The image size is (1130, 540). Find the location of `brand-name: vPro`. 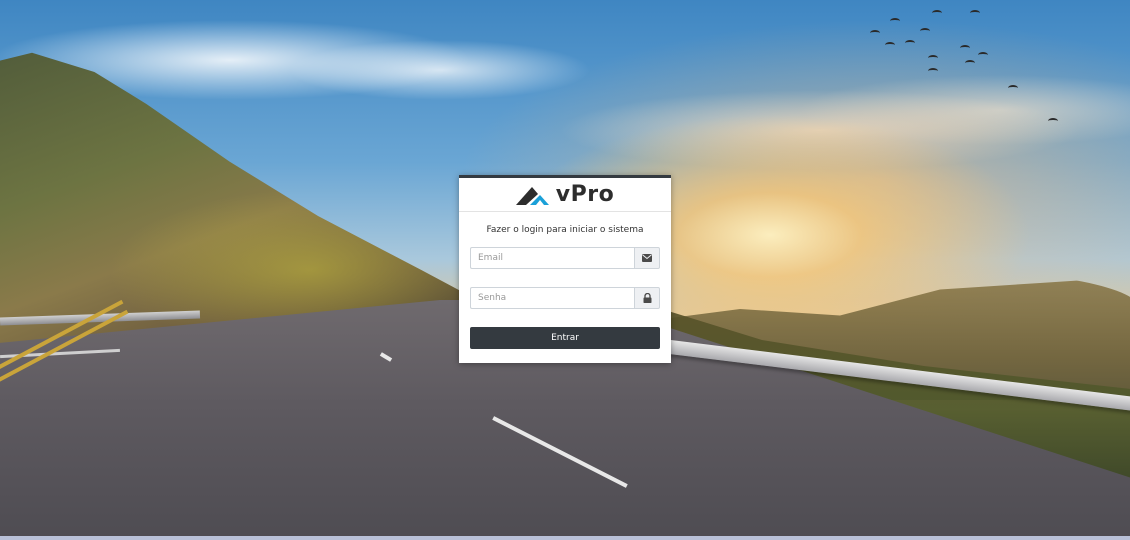

brand-name: vPro is located at coordinates (585, 194).